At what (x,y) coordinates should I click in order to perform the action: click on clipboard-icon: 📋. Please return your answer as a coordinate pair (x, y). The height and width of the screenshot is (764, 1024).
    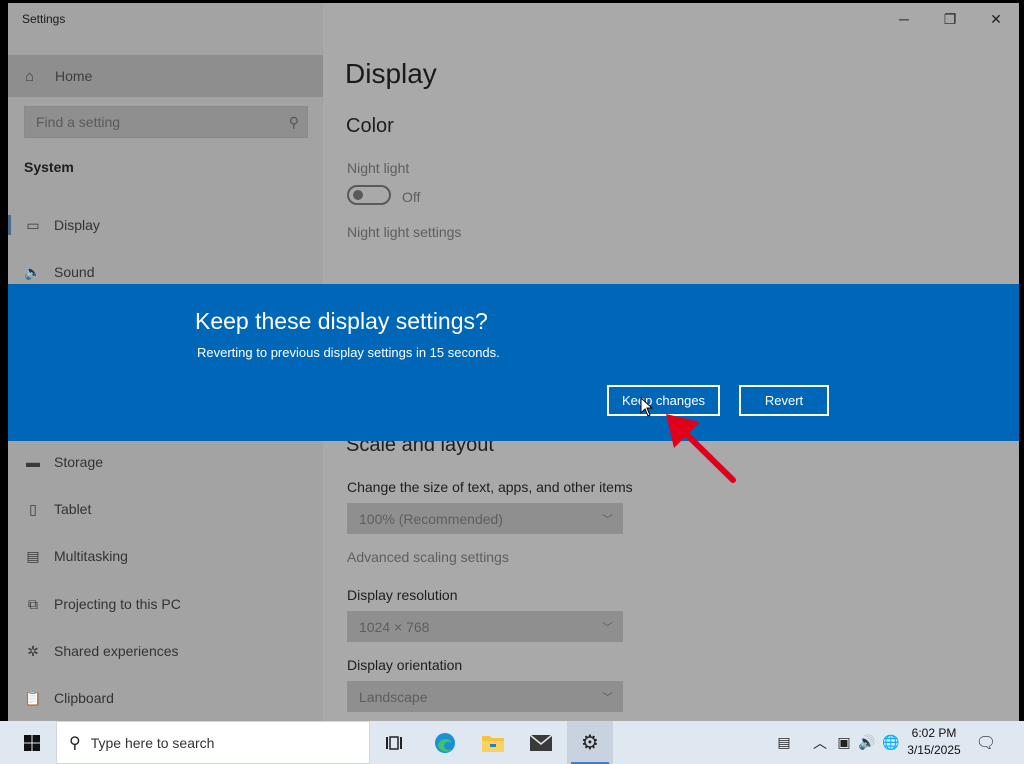
    Looking at the image, I should click on (33, 697).